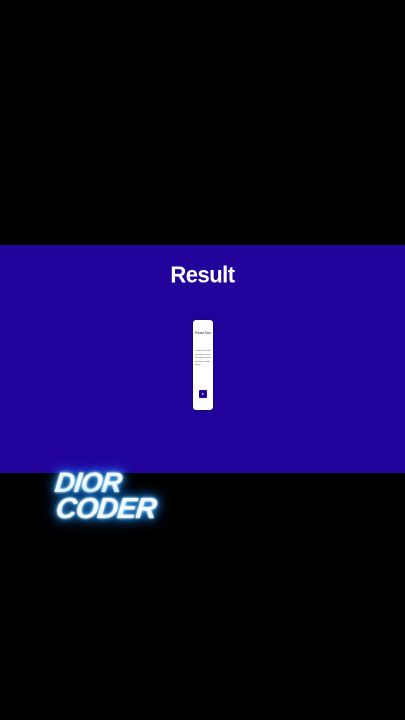  I want to click on result-title: Result, so click(202, 274).